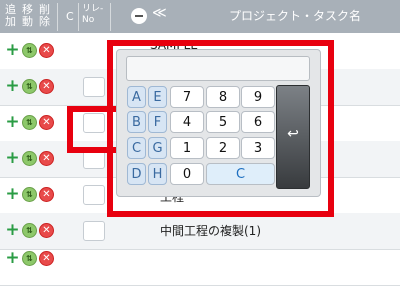  Describe the element at coordinates (136, 148) in the screenshot. I see `key-c-hex: C` at that location.